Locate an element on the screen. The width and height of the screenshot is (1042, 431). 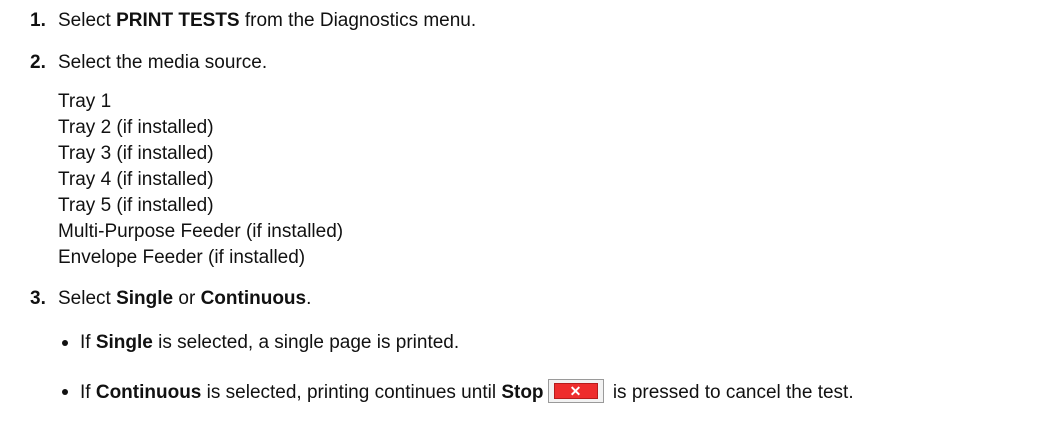
stop-x-icon: ✕ is located at coordinates (575, 391).